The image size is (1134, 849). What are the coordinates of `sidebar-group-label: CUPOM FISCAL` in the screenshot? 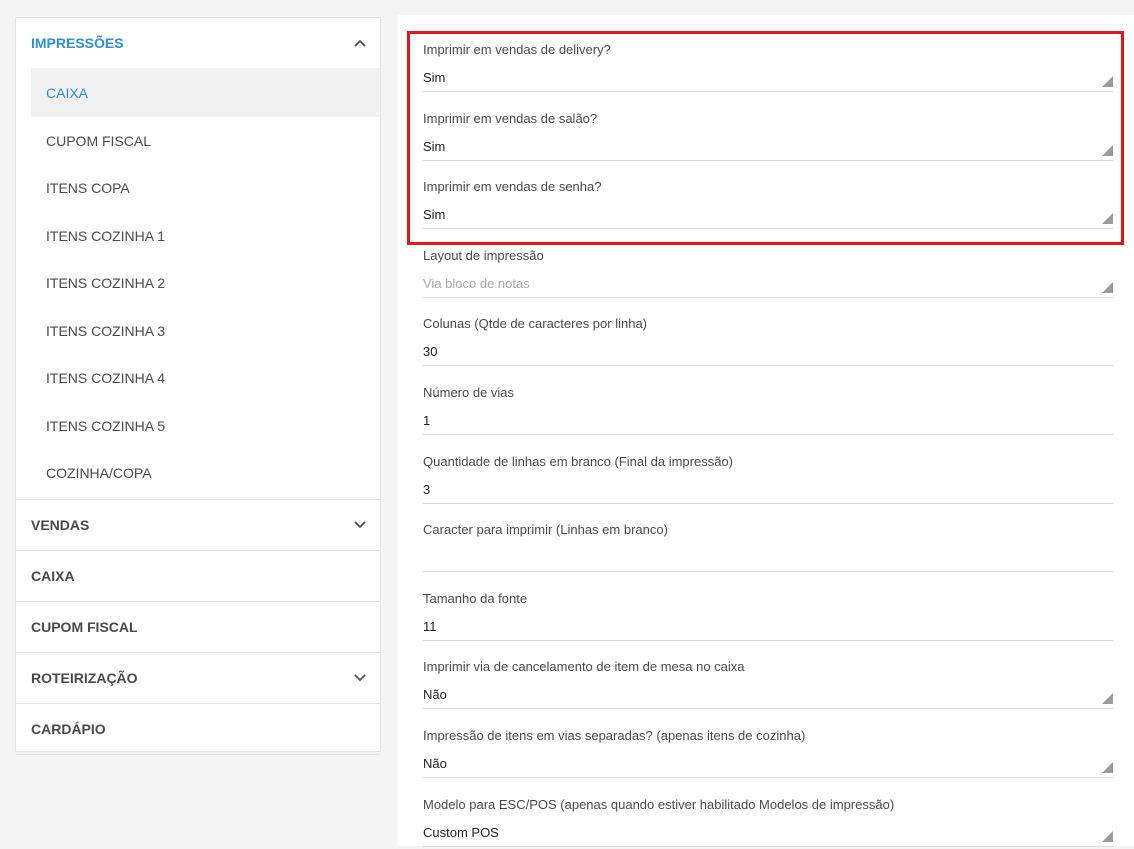 It's located at (84, 627).